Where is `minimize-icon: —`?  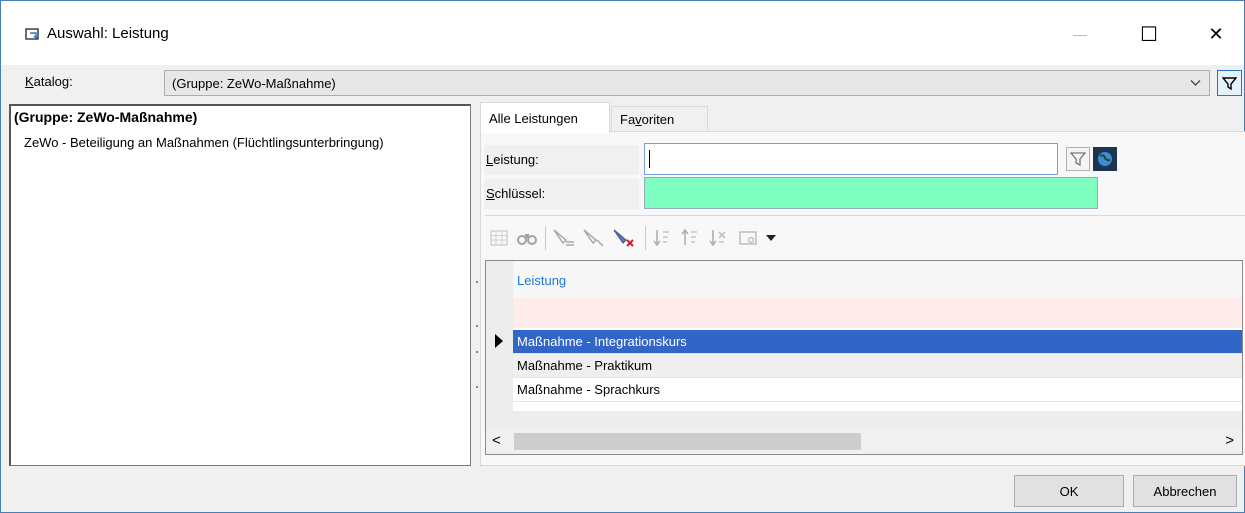 minimize-icon: — is located at coordinates (1080, 34).